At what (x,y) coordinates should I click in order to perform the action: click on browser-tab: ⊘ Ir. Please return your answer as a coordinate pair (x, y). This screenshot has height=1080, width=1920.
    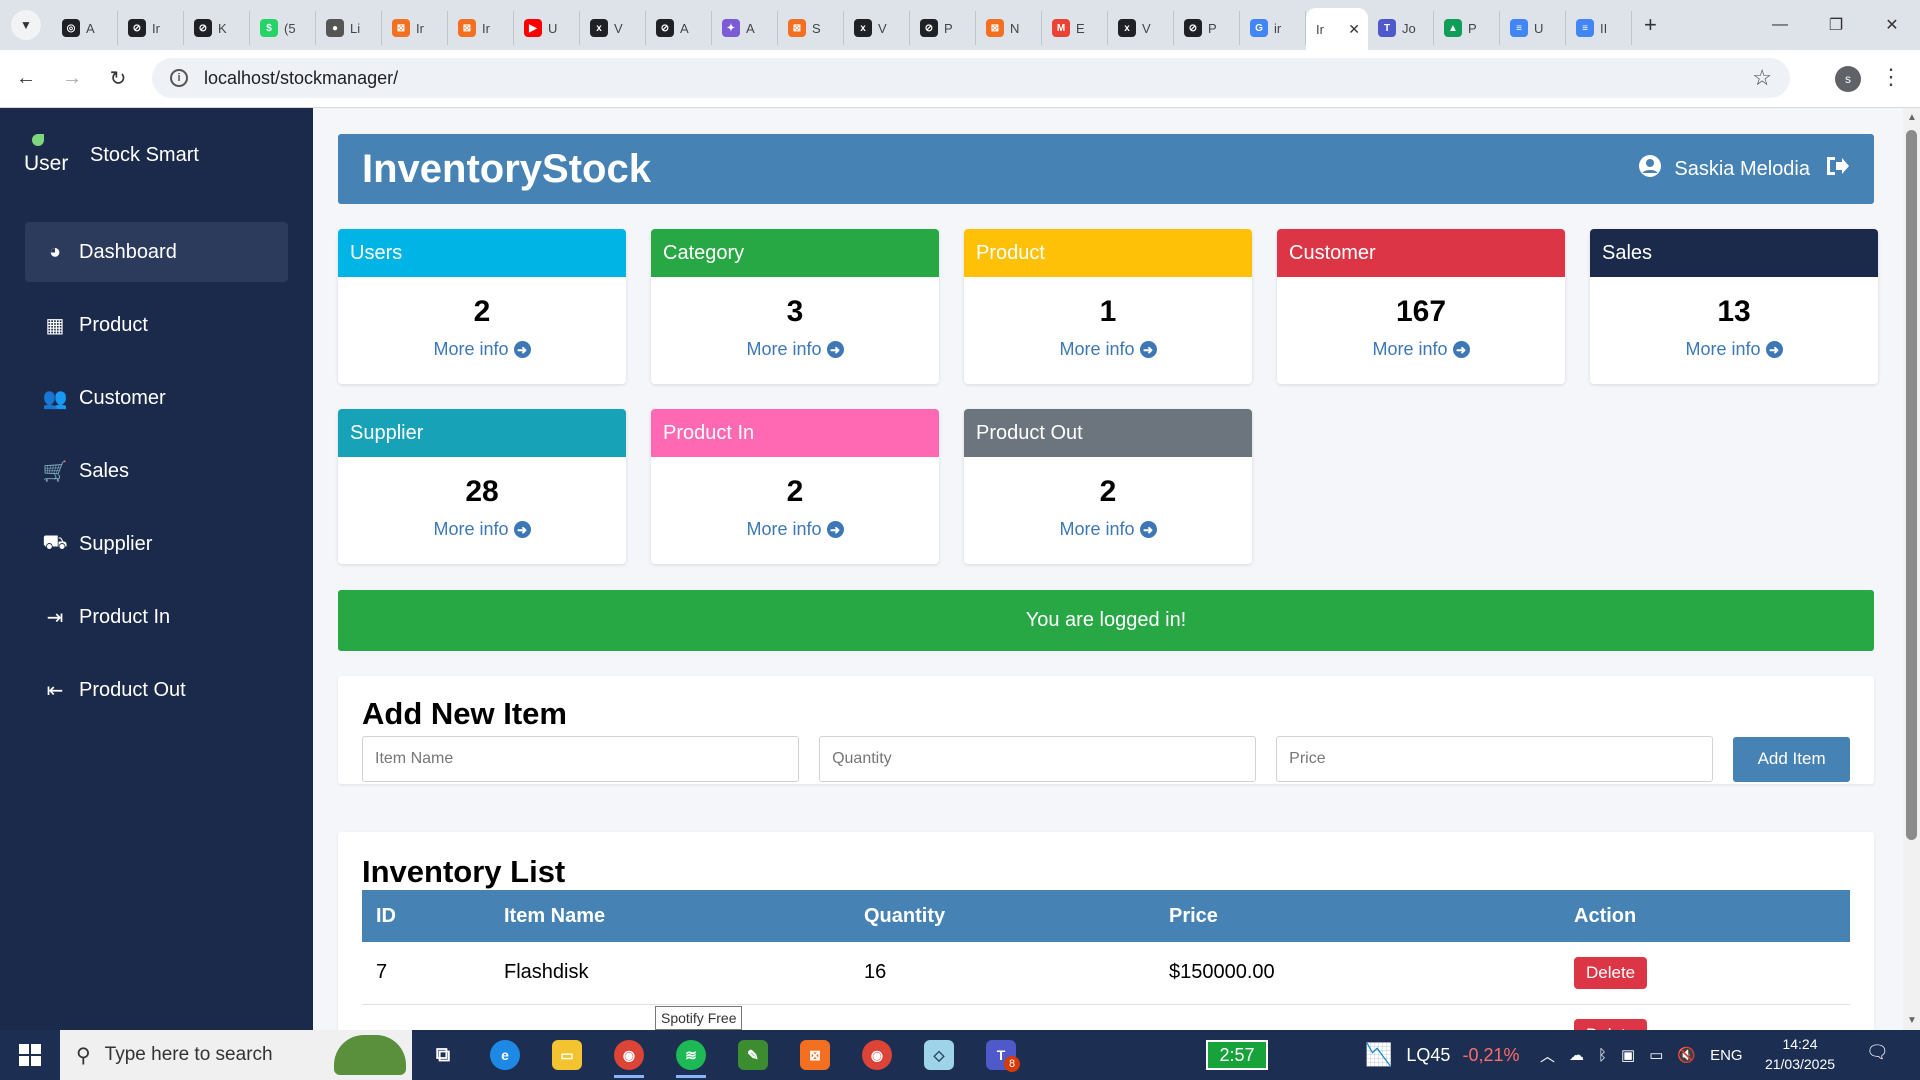
    Looking at the image, I should click on (151, 28).